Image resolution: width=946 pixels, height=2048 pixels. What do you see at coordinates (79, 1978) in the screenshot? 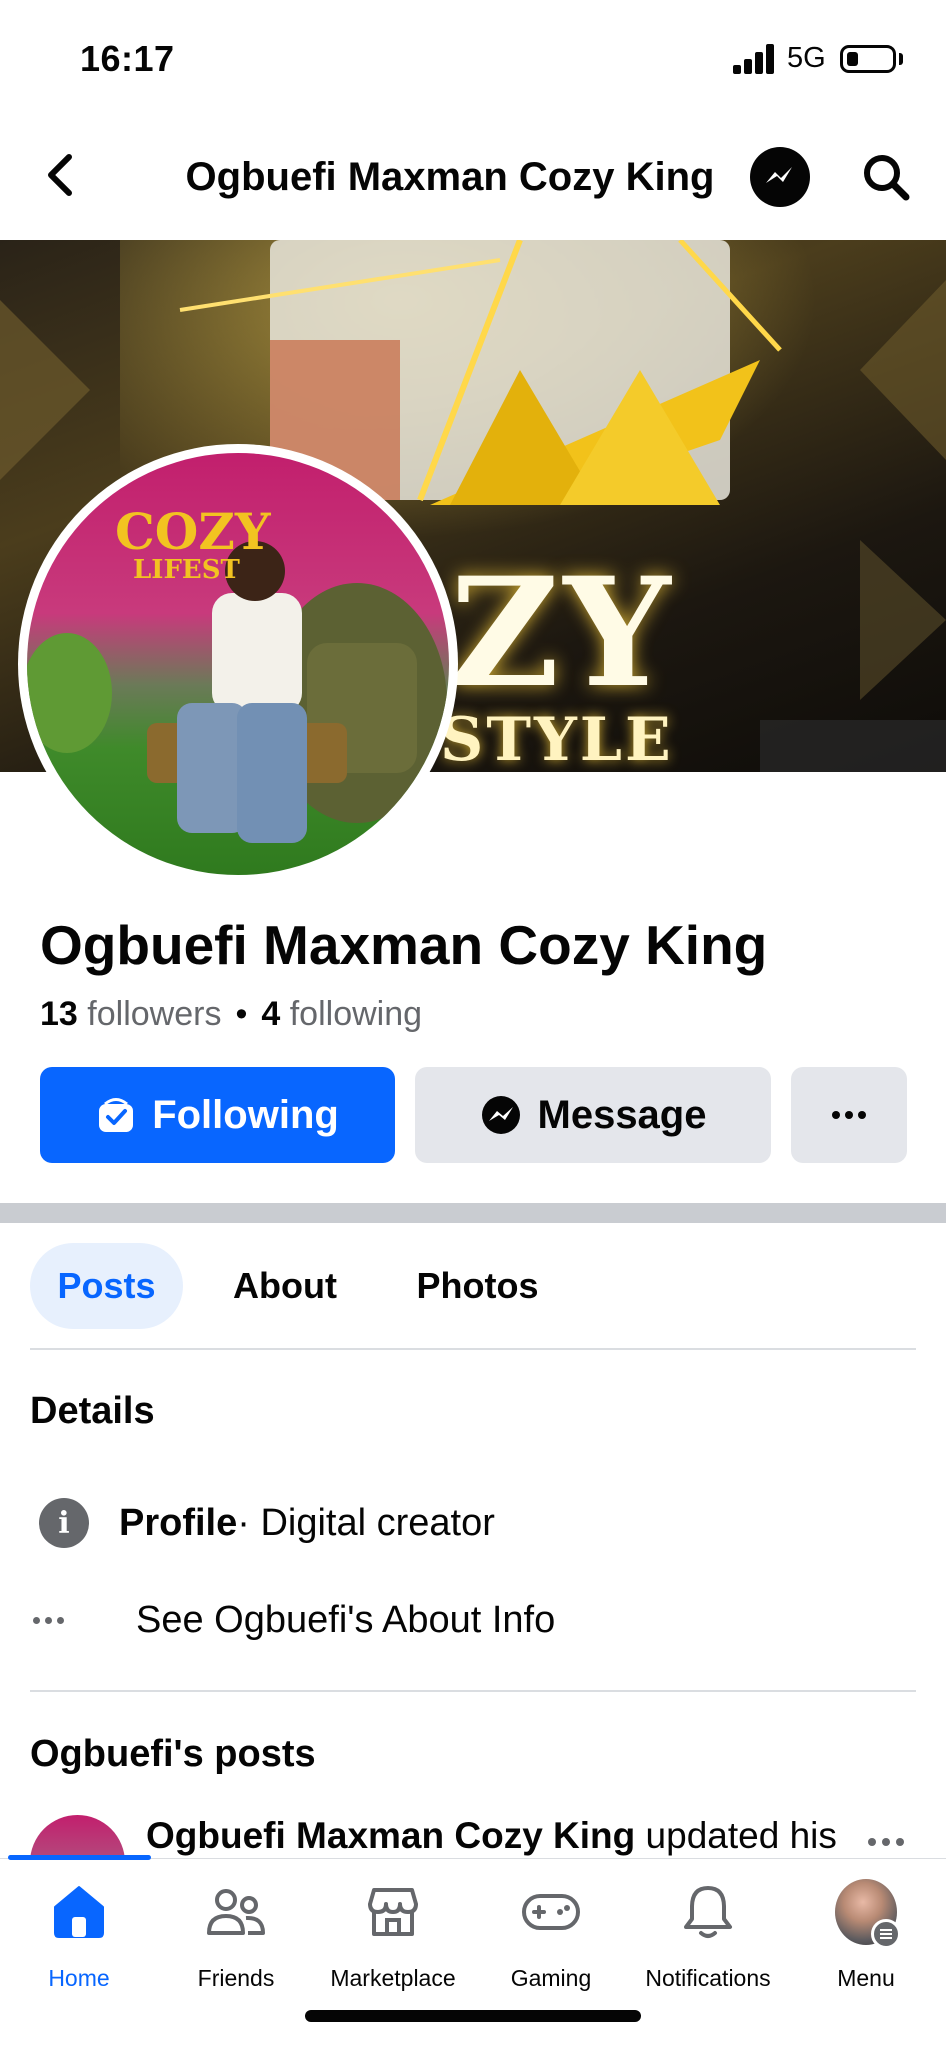
I see `nav-home-label: Home` at bounding box center [79, 1978].